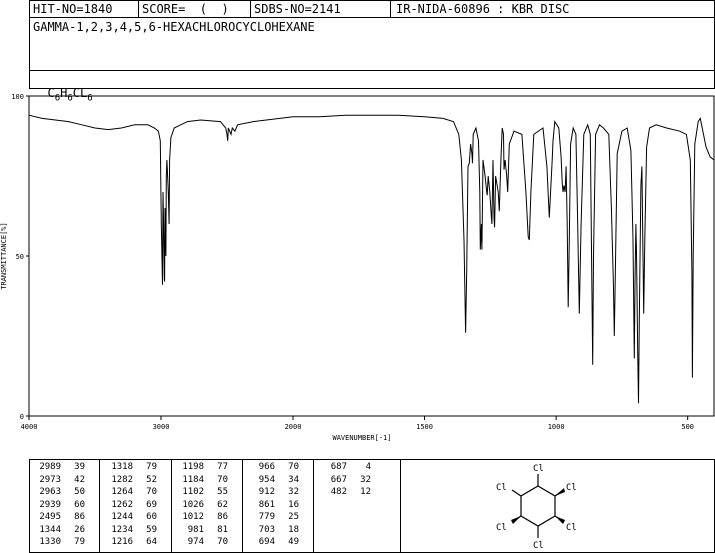 Image resolution: width=715 pixels, height=553 pixels. Describe the element at coordinates (222, 529) in the screenshot. I see `peak-transmittance: 81` at that location.